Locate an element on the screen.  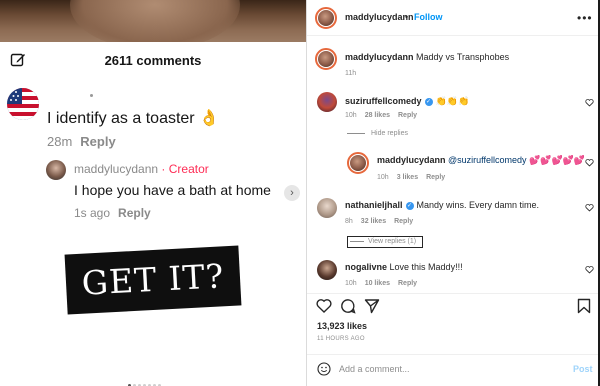
get-it-sticker: GET IT? is located at coordinates (153, 280).